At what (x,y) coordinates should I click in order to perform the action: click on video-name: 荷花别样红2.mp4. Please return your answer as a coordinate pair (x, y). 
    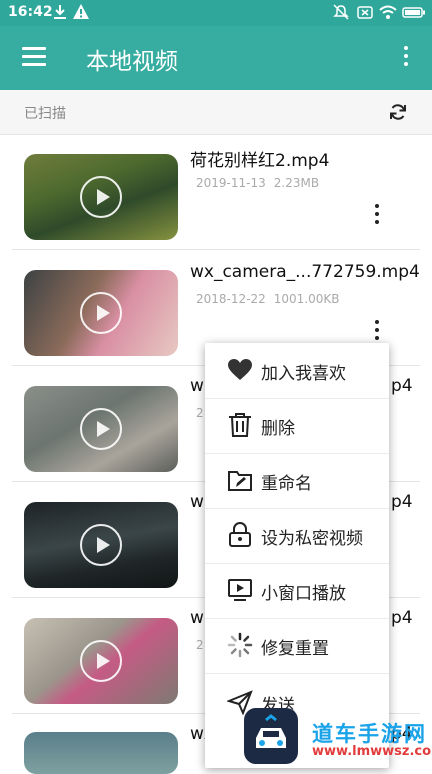
    Looking at the image, I should click on (260, 161).